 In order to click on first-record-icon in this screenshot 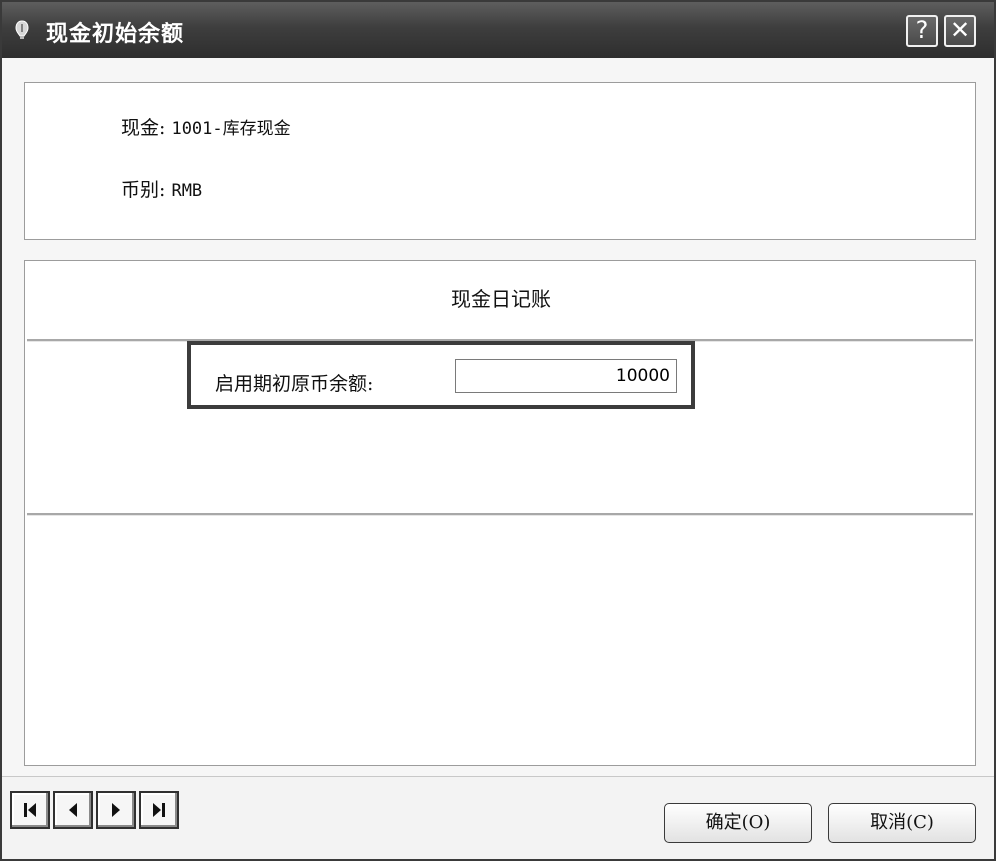, I will do `click(30, 810)`.